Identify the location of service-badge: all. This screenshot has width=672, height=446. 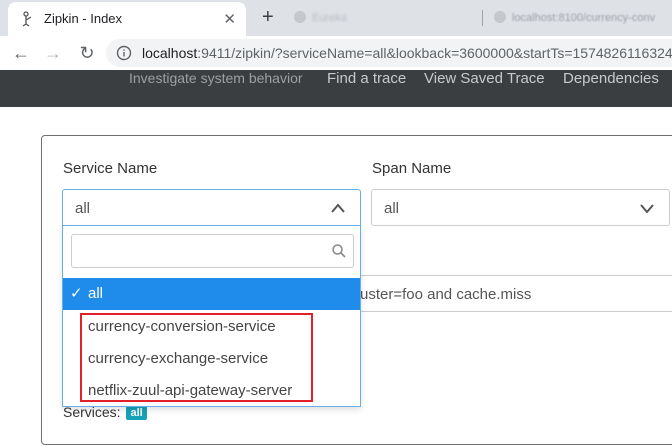
(136, 413).